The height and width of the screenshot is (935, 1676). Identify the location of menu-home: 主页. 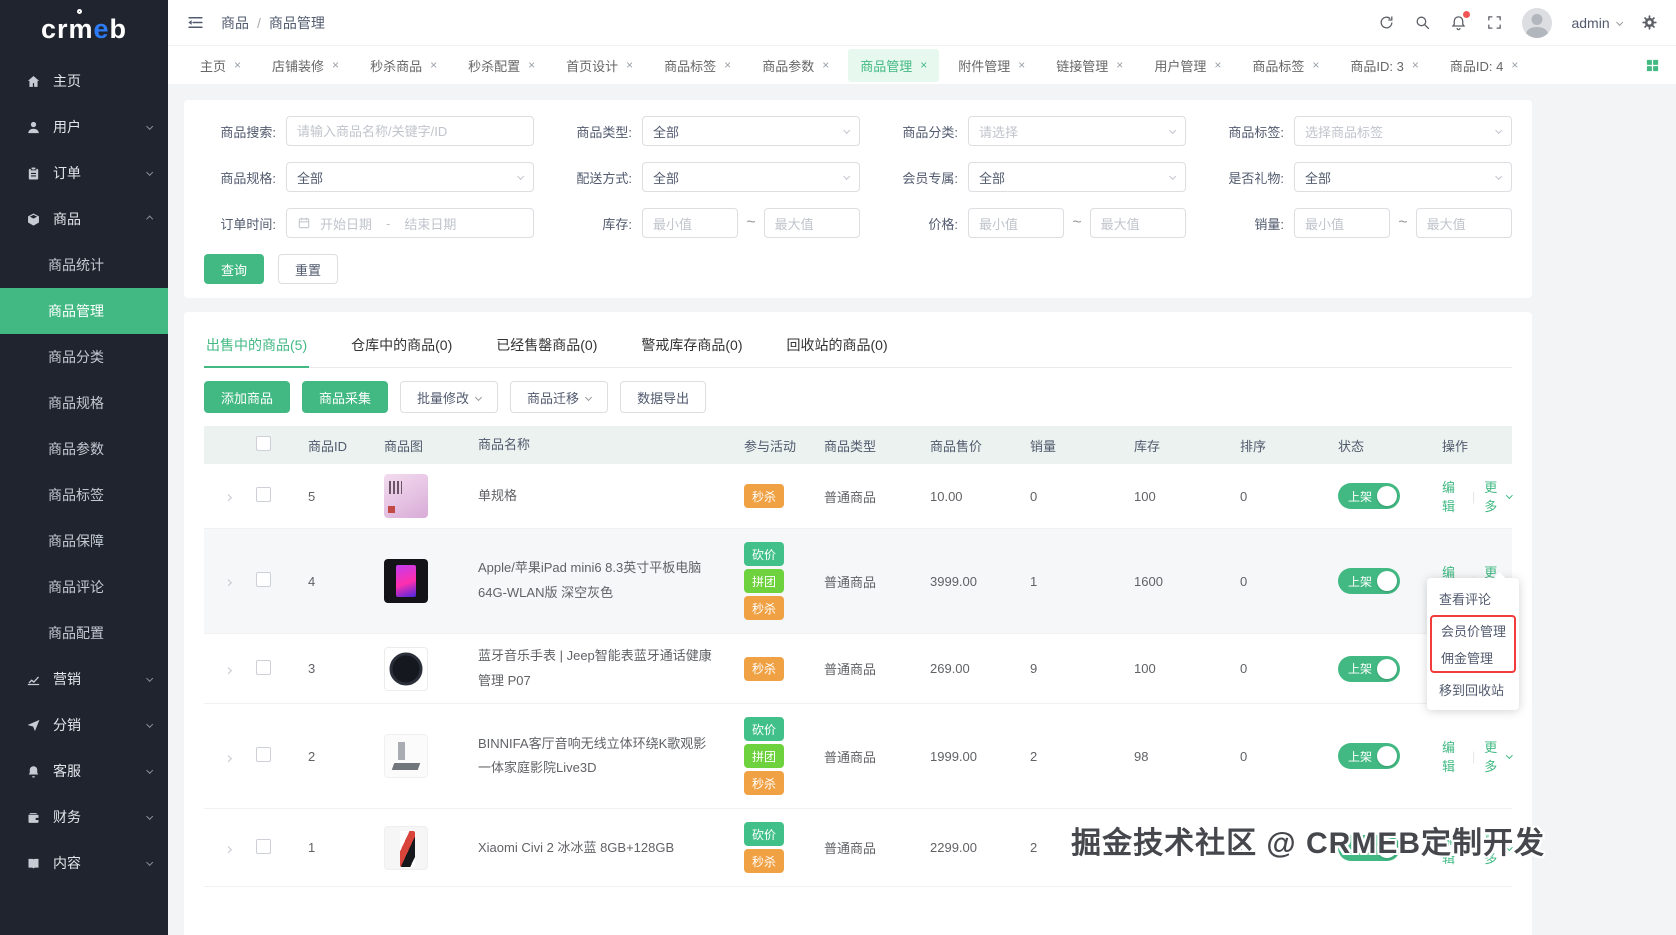
(84, 81).